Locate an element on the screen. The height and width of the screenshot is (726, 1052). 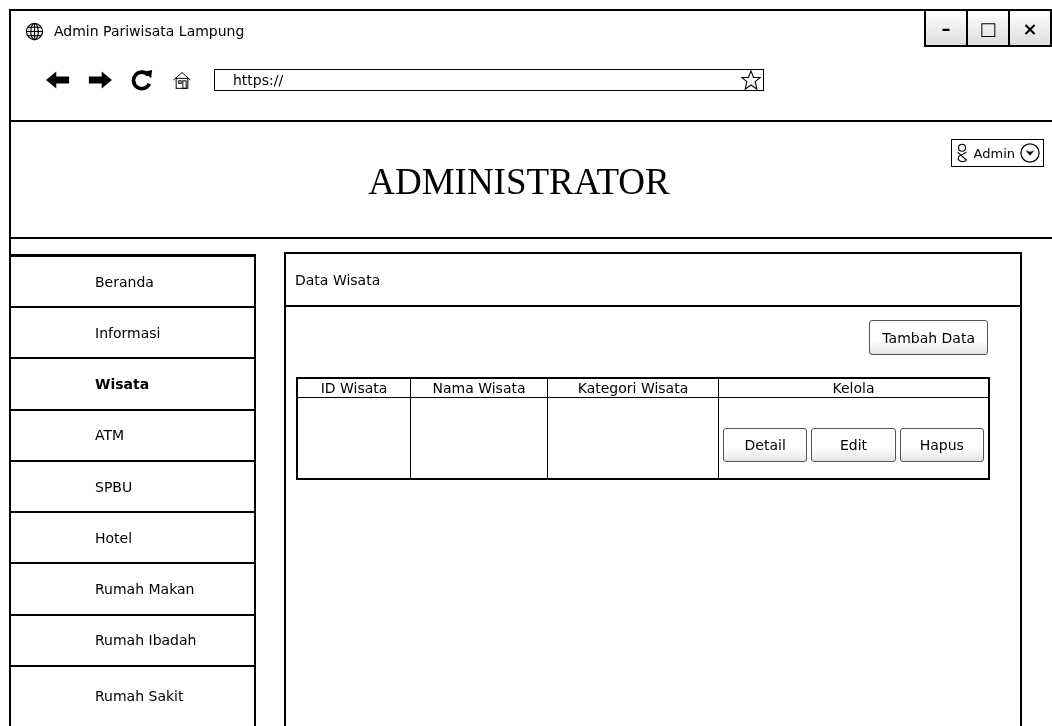
globe-icon is located at coordinates (34, 31).